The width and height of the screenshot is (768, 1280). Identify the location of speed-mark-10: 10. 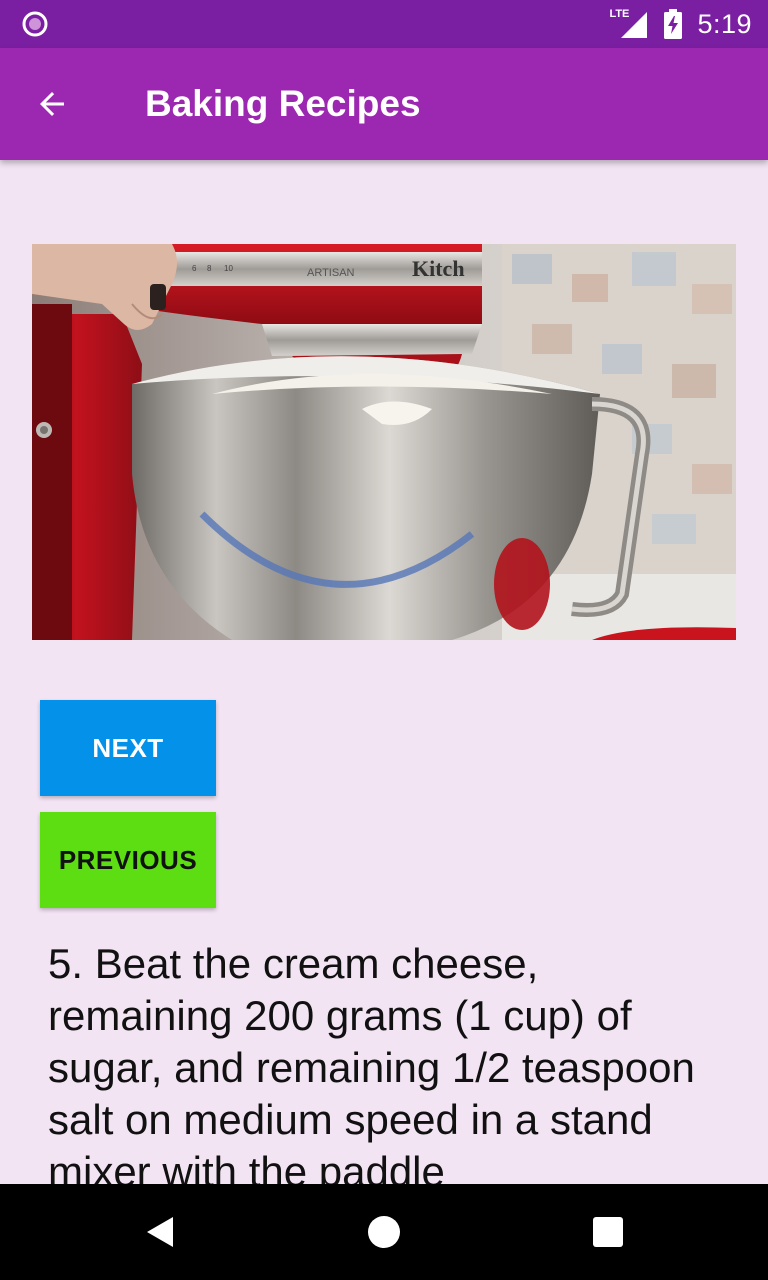
(228, 268).